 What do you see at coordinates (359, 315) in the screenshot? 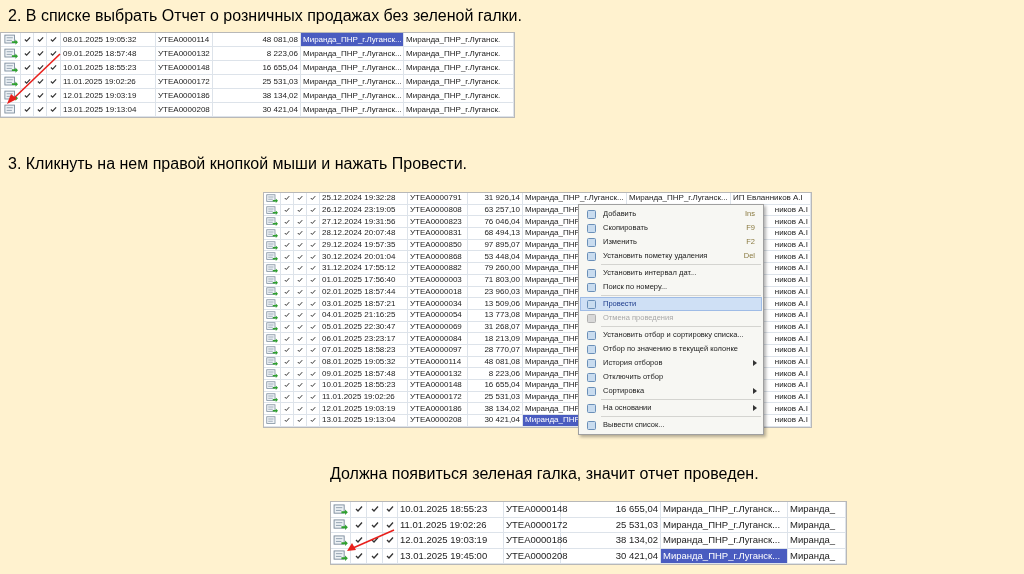
I see `date-cell: 04.01.2025 21:16:25` at bounding box center [359, 315].